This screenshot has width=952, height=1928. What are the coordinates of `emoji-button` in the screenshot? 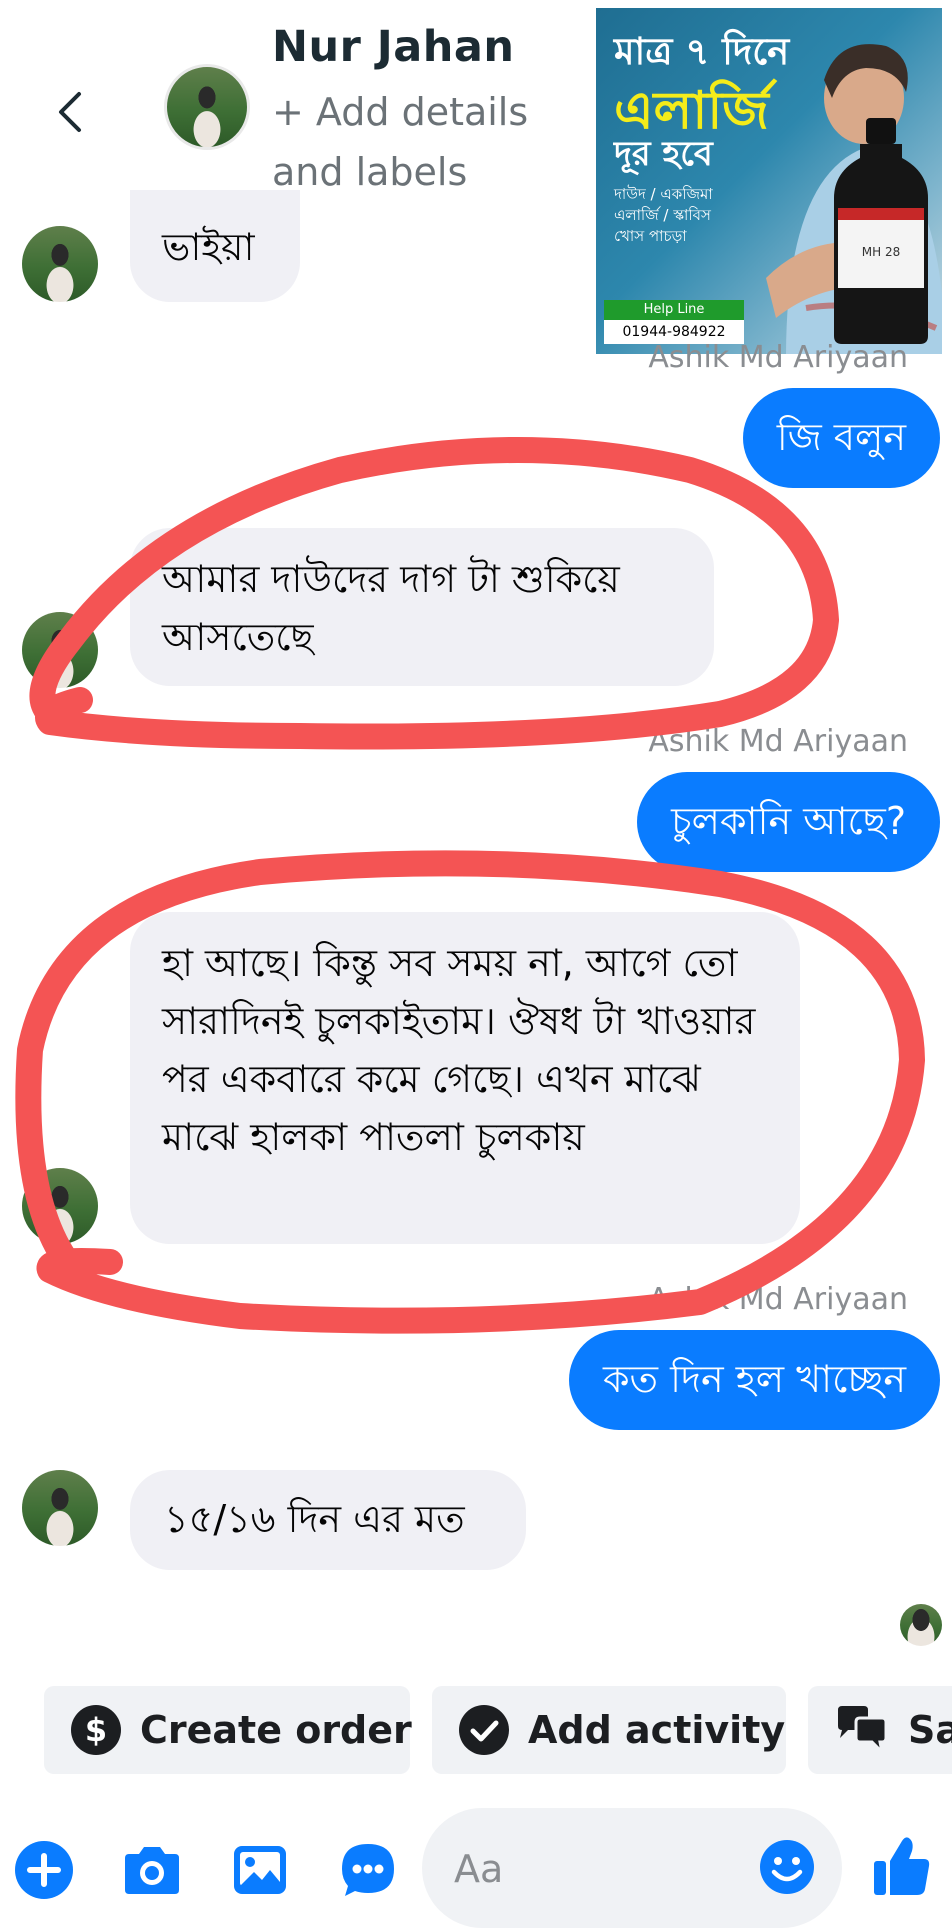 It's located at (788, 1868).